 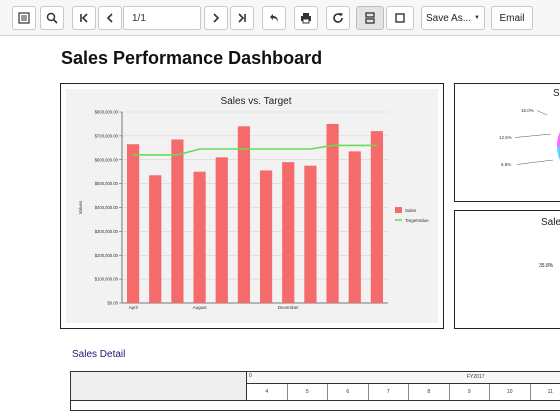 I want to click on refresh-icon, so click(x=338, y=18).